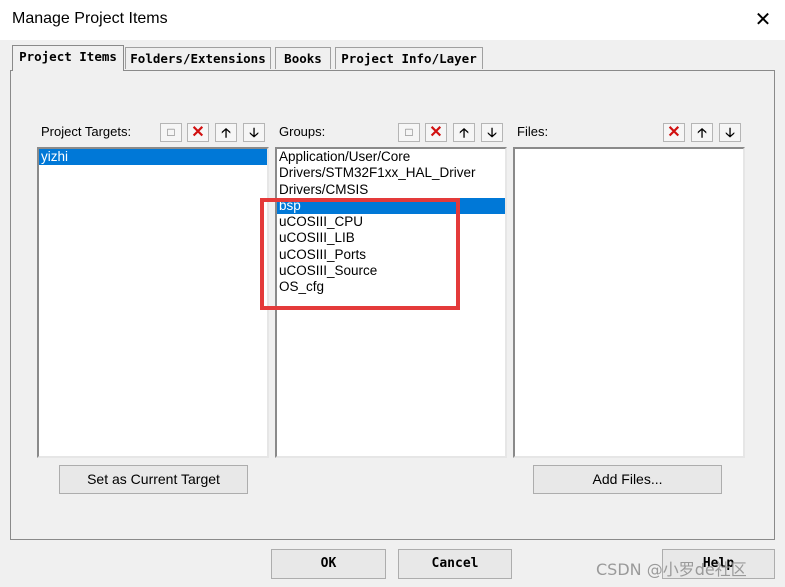 The height and width of the screenshot is (587, 785). What do you see at coordinates (153, 479) in the screenshot?
I see `set-current-target-button: Set as Current Target` at bounding box center [153, 479].